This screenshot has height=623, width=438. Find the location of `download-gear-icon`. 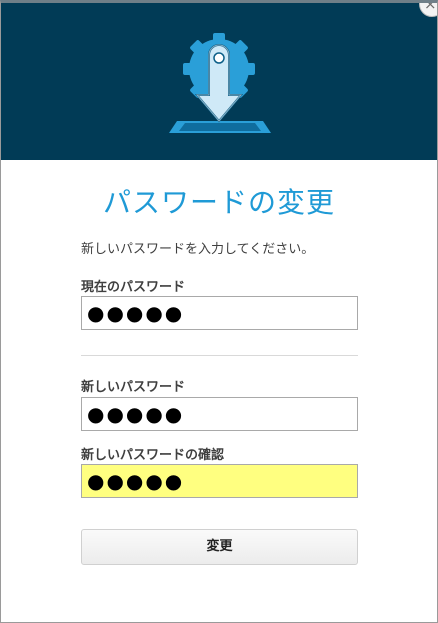

download-gear-icon is located at coordinates (220, 83).